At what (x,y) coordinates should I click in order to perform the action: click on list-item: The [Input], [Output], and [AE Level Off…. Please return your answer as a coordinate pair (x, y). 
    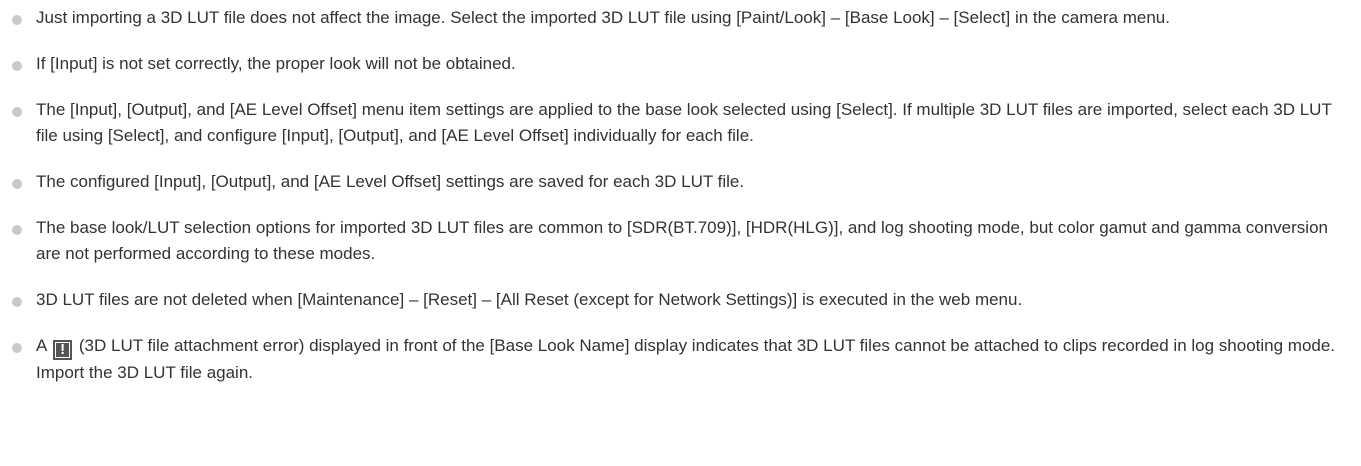
    Looking at the image, I should click on (676, 123).